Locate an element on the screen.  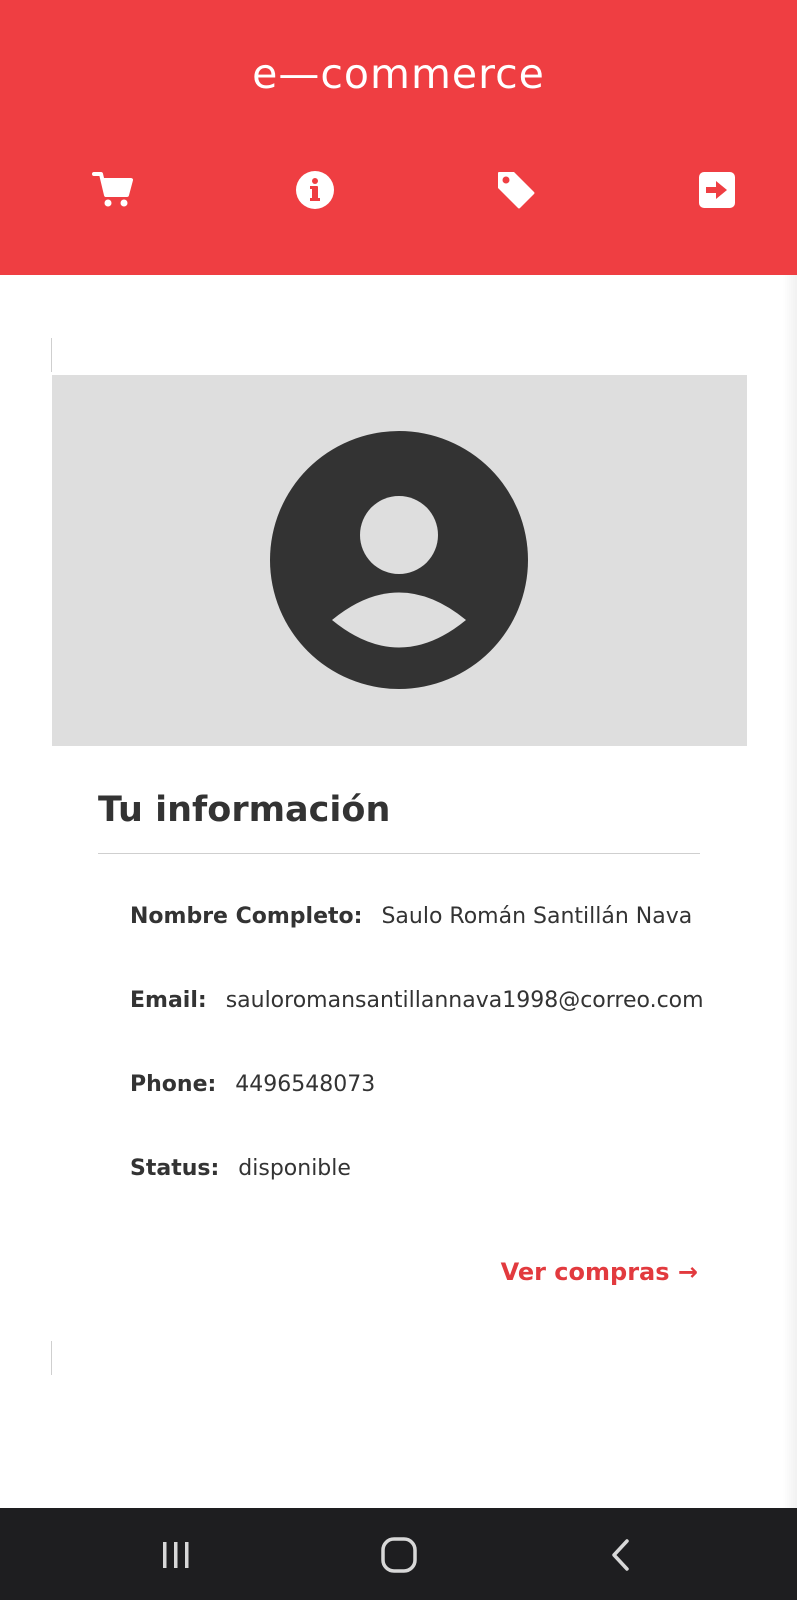
user-avatar-icon is located at coordinates (399, 562).